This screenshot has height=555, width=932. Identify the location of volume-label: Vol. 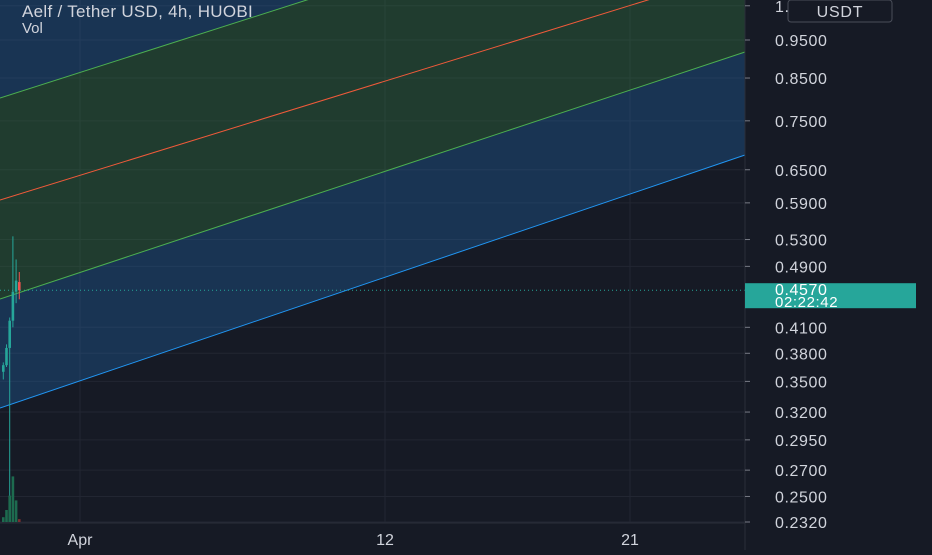
(32, 28).